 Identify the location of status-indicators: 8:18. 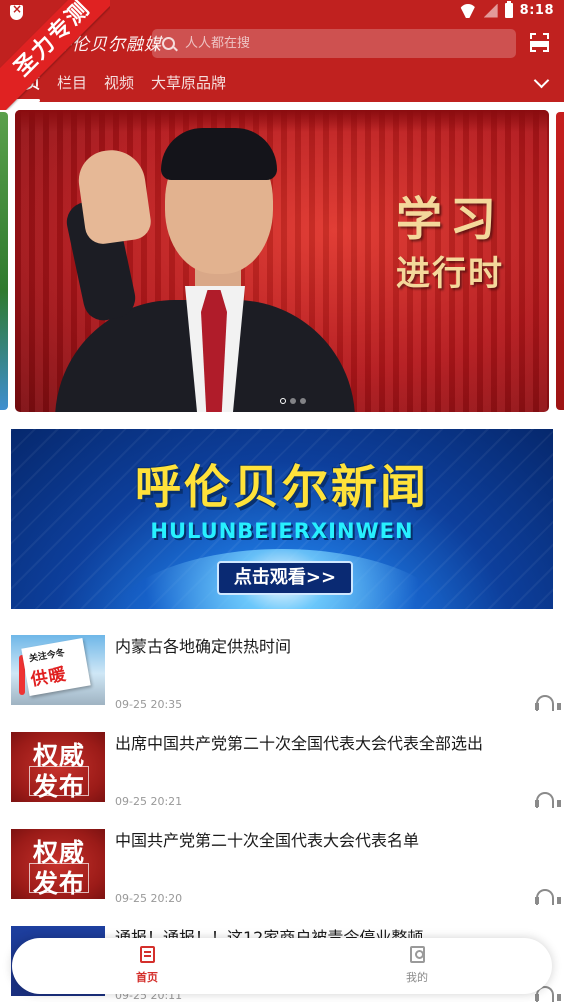
(506, 9).